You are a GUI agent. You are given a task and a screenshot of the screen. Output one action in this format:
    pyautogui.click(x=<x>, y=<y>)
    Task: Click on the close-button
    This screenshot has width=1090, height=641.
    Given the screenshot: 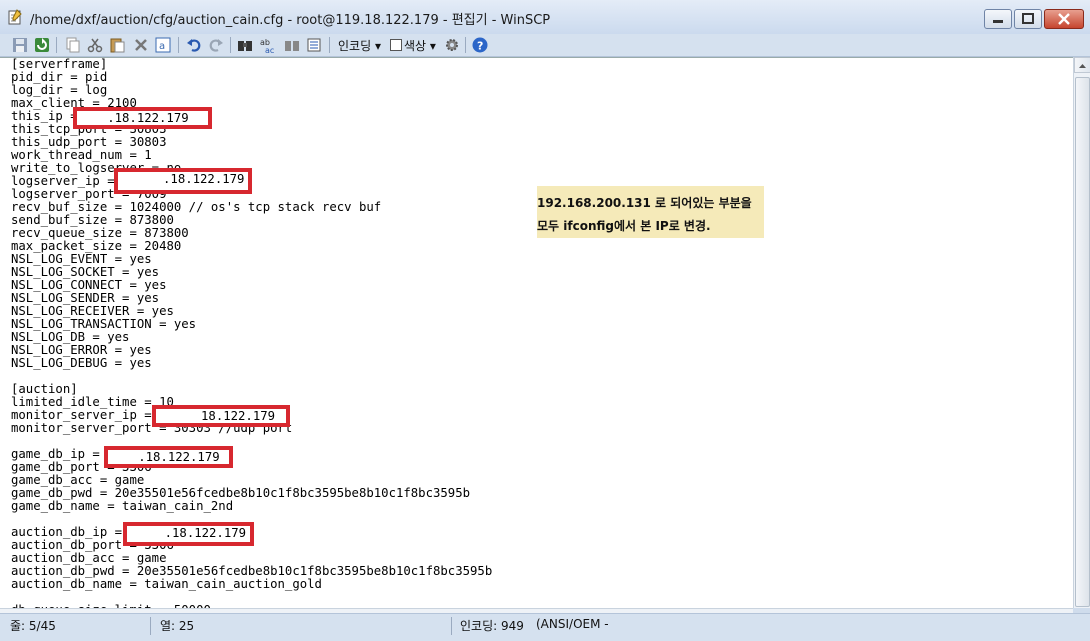 What is the action you would take?
    pyautogui.click(x=1064, y=19)
    